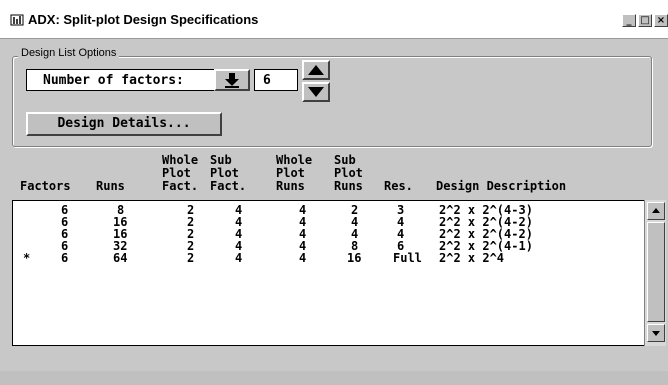  I want to click on minimize-button: _, so click(629, 20).